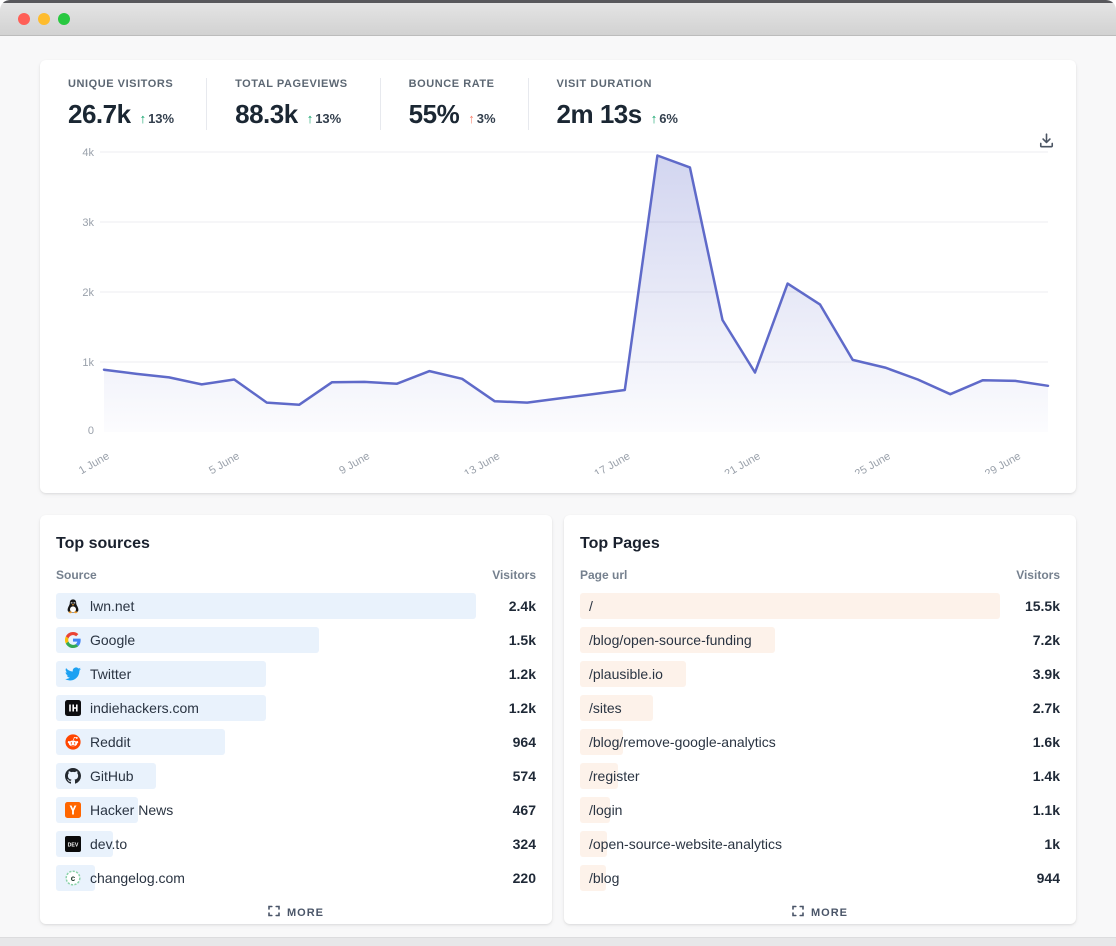  What do you see at coordinates (486, 118) in the screenshot?
I see `stat-change: 3%` at bounding box center [486, 118].